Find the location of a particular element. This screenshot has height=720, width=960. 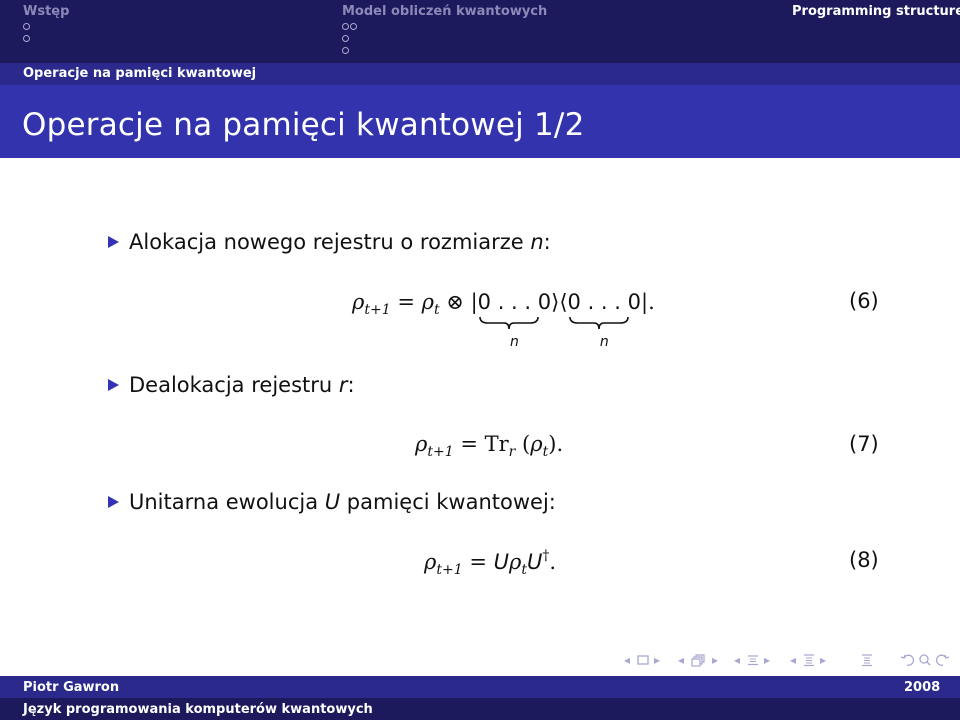

equation-number: (8) is located at coordinates (864, 560).